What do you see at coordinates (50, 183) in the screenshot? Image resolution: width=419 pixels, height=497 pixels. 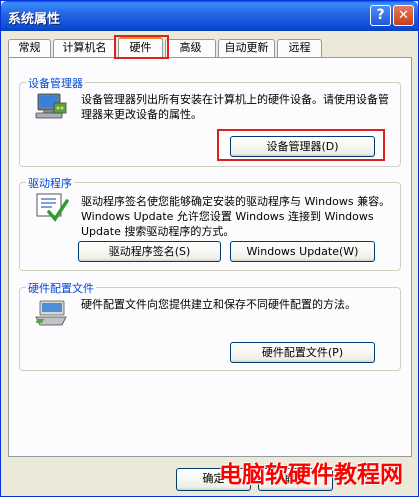 I see `drivers-group-title: 驱动程序` at bounding box center [50, 183].